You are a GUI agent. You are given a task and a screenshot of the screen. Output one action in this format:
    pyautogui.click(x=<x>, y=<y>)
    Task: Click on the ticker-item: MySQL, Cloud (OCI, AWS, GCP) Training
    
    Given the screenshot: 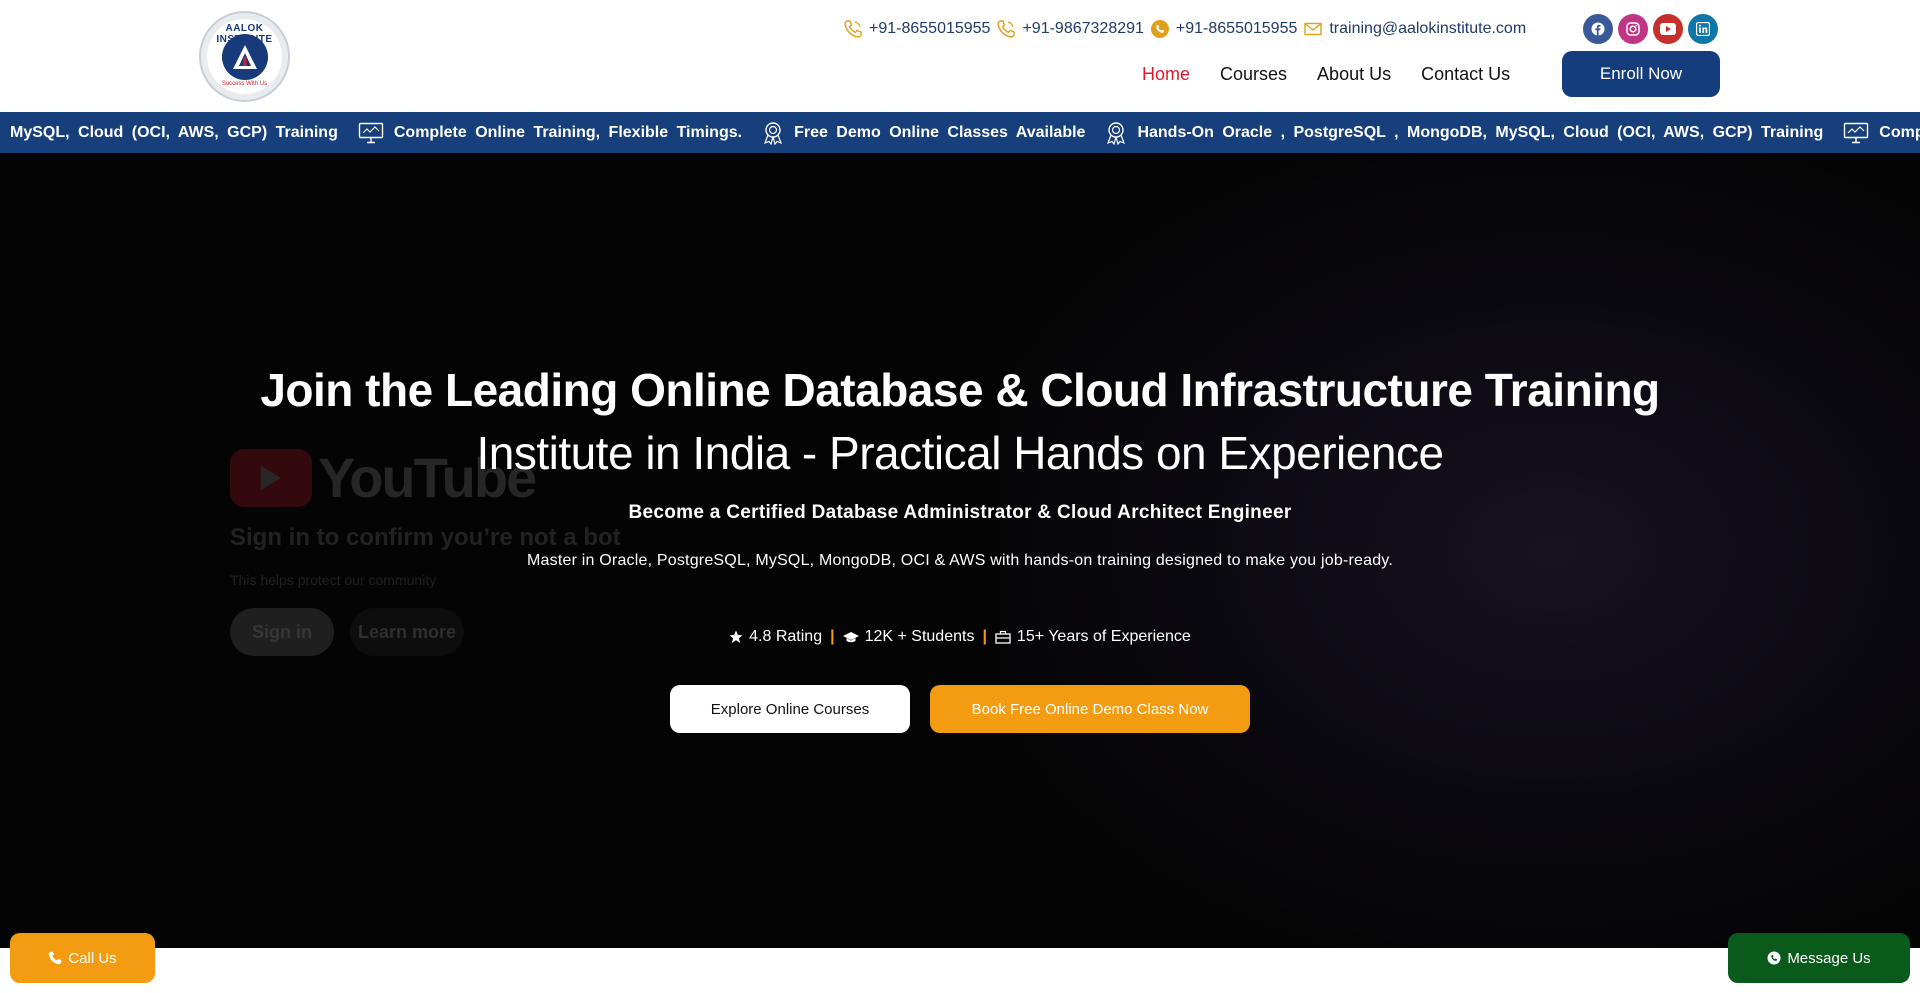 What is the action you would take?
    pyautogui.click(x=174, y=133)
    